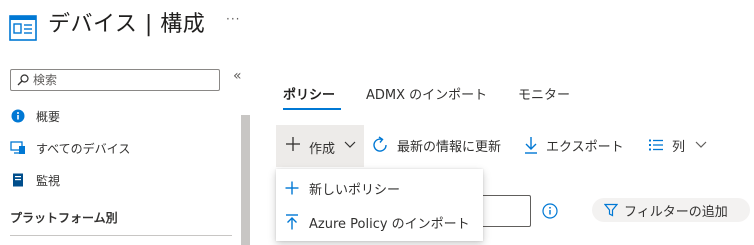 The height and width of the screenshot is (245, 754). I want to click on search-icon, so click(23, 80).